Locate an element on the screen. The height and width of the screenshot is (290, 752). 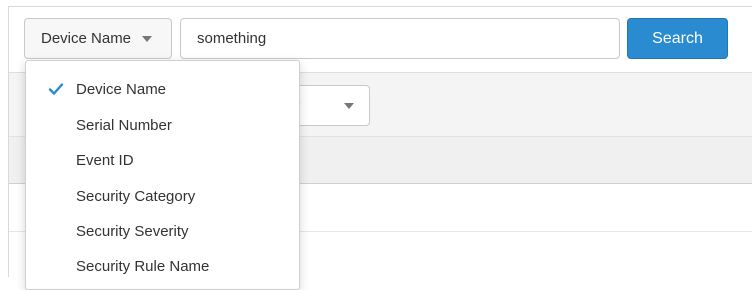
menu-item-security-category: Security Category is located at coordinates (162, 196).